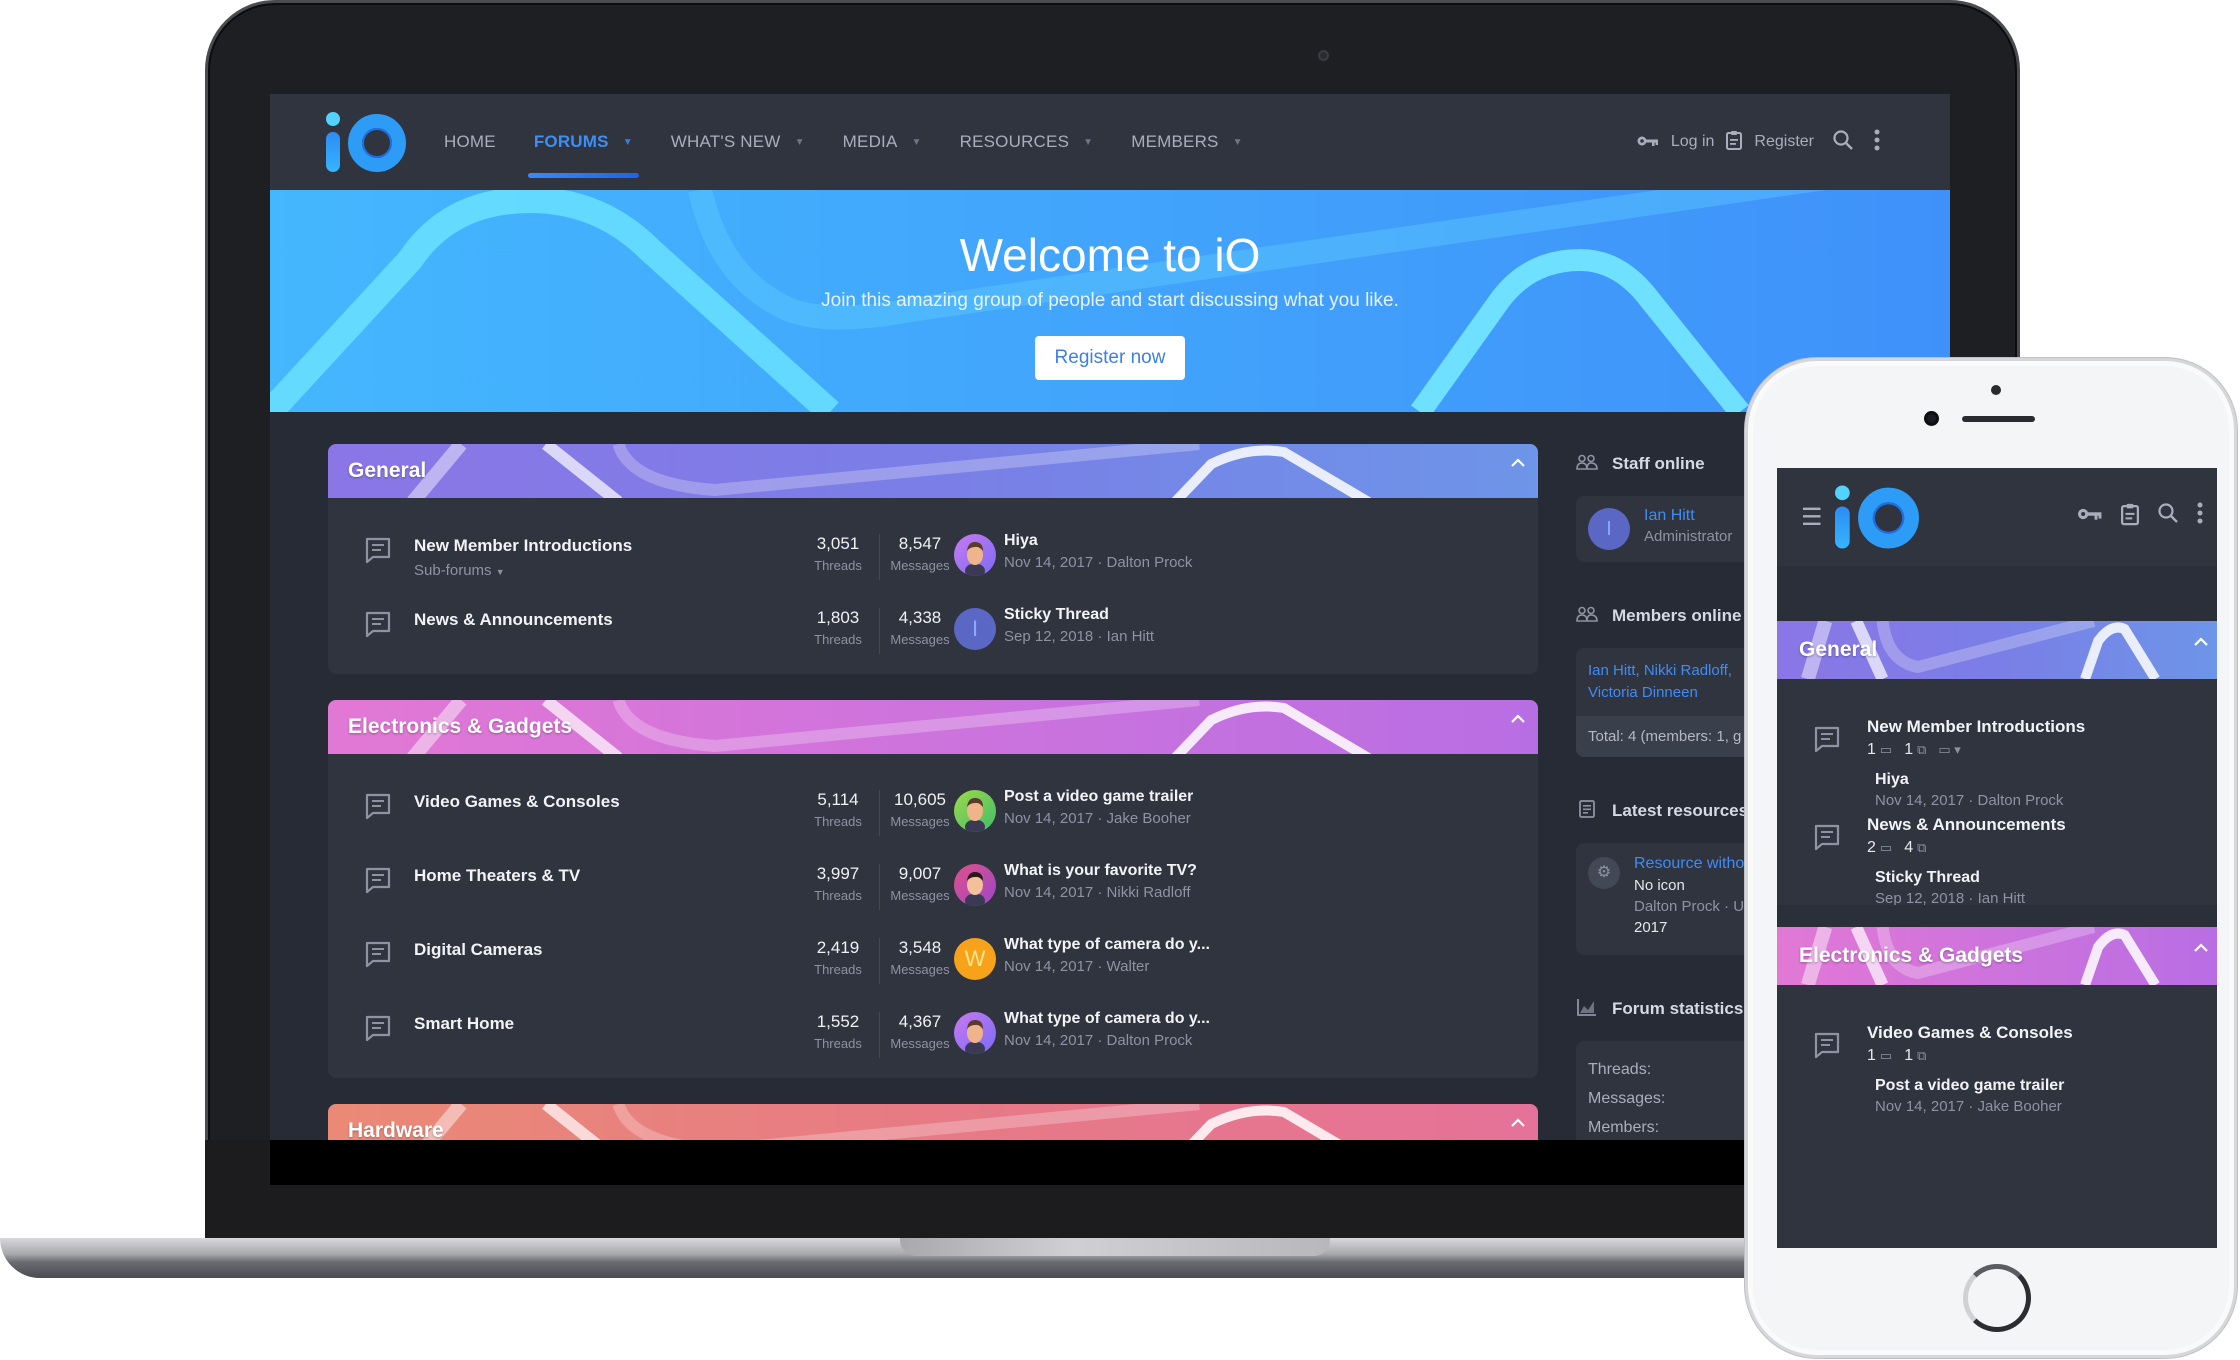 The width and height of the screenshot is (2240, 1360). I want to click on forum-title-link: Smart Home, so click(464, 1024).